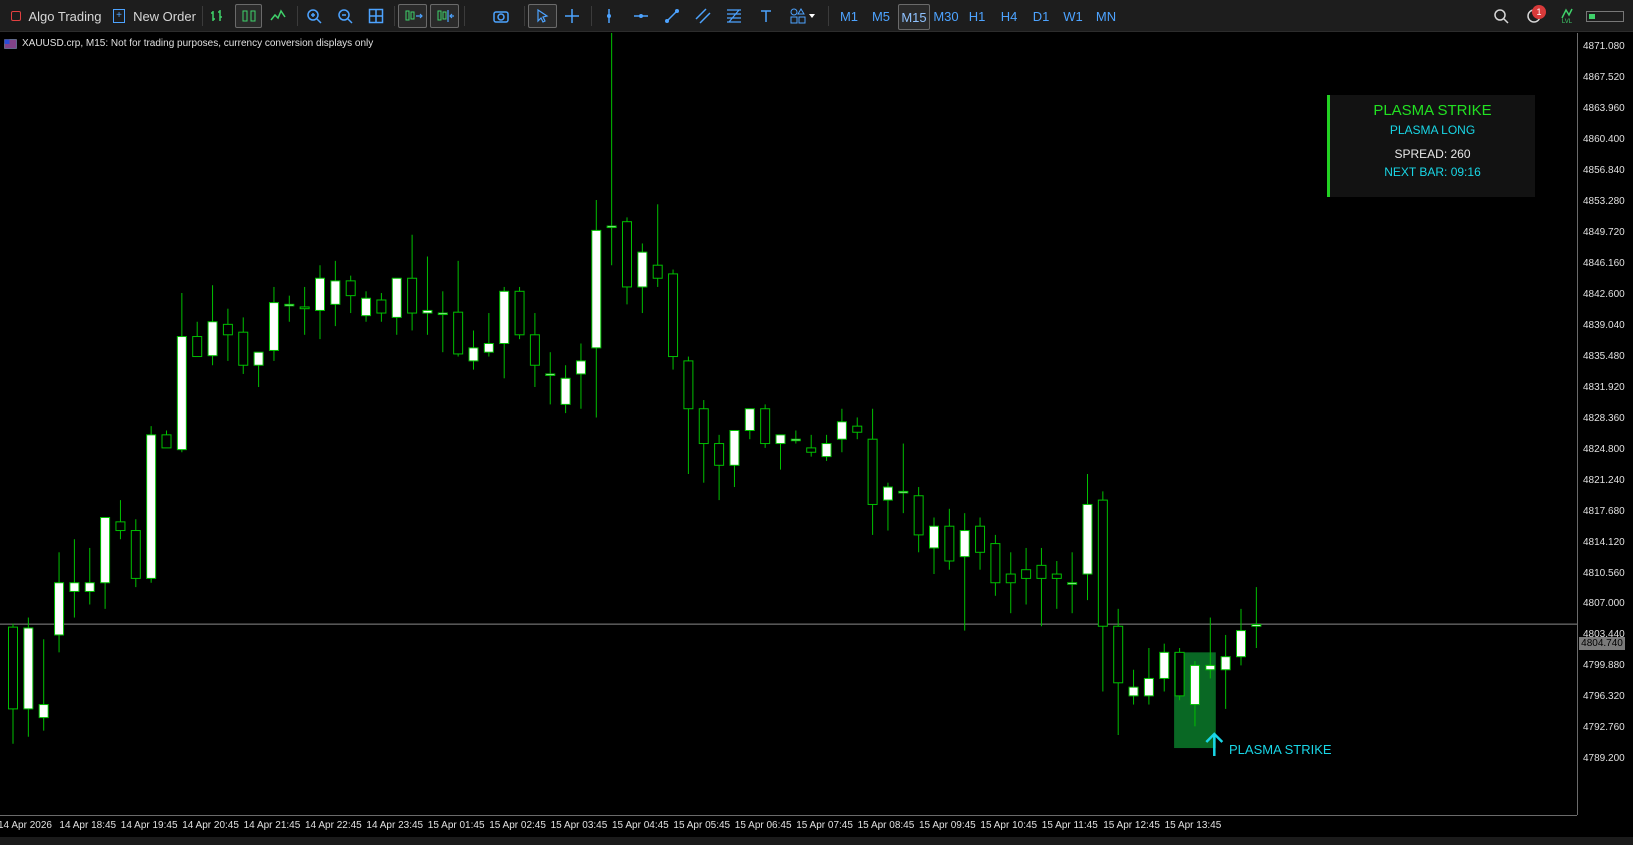 The width and height of the screenshot is (1633, 845). I want to click on time-tick-label: 14 Apr 2026, so click(26, 825).